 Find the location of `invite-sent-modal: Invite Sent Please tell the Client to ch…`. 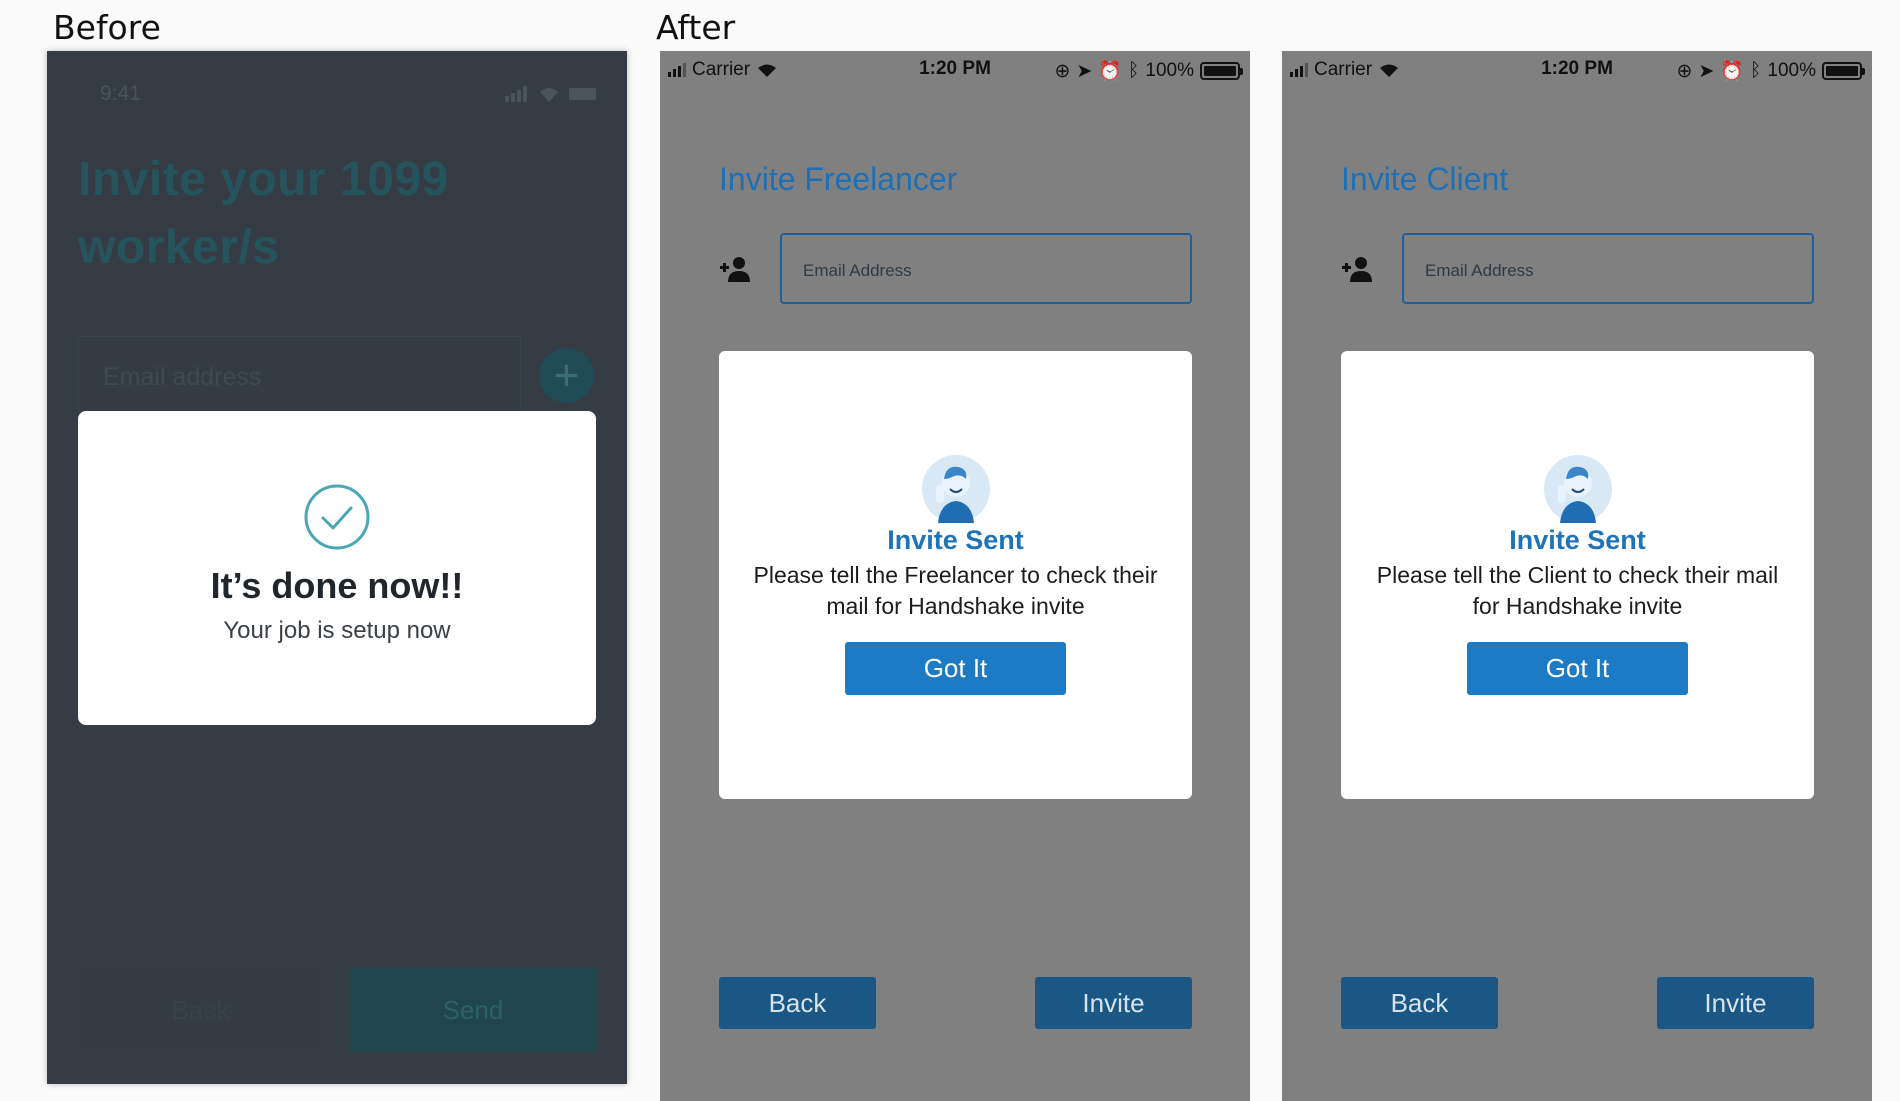

invite-sent-modal: Invite Sent Please tell the Client to ch… is located at coordinates (1577, 575).